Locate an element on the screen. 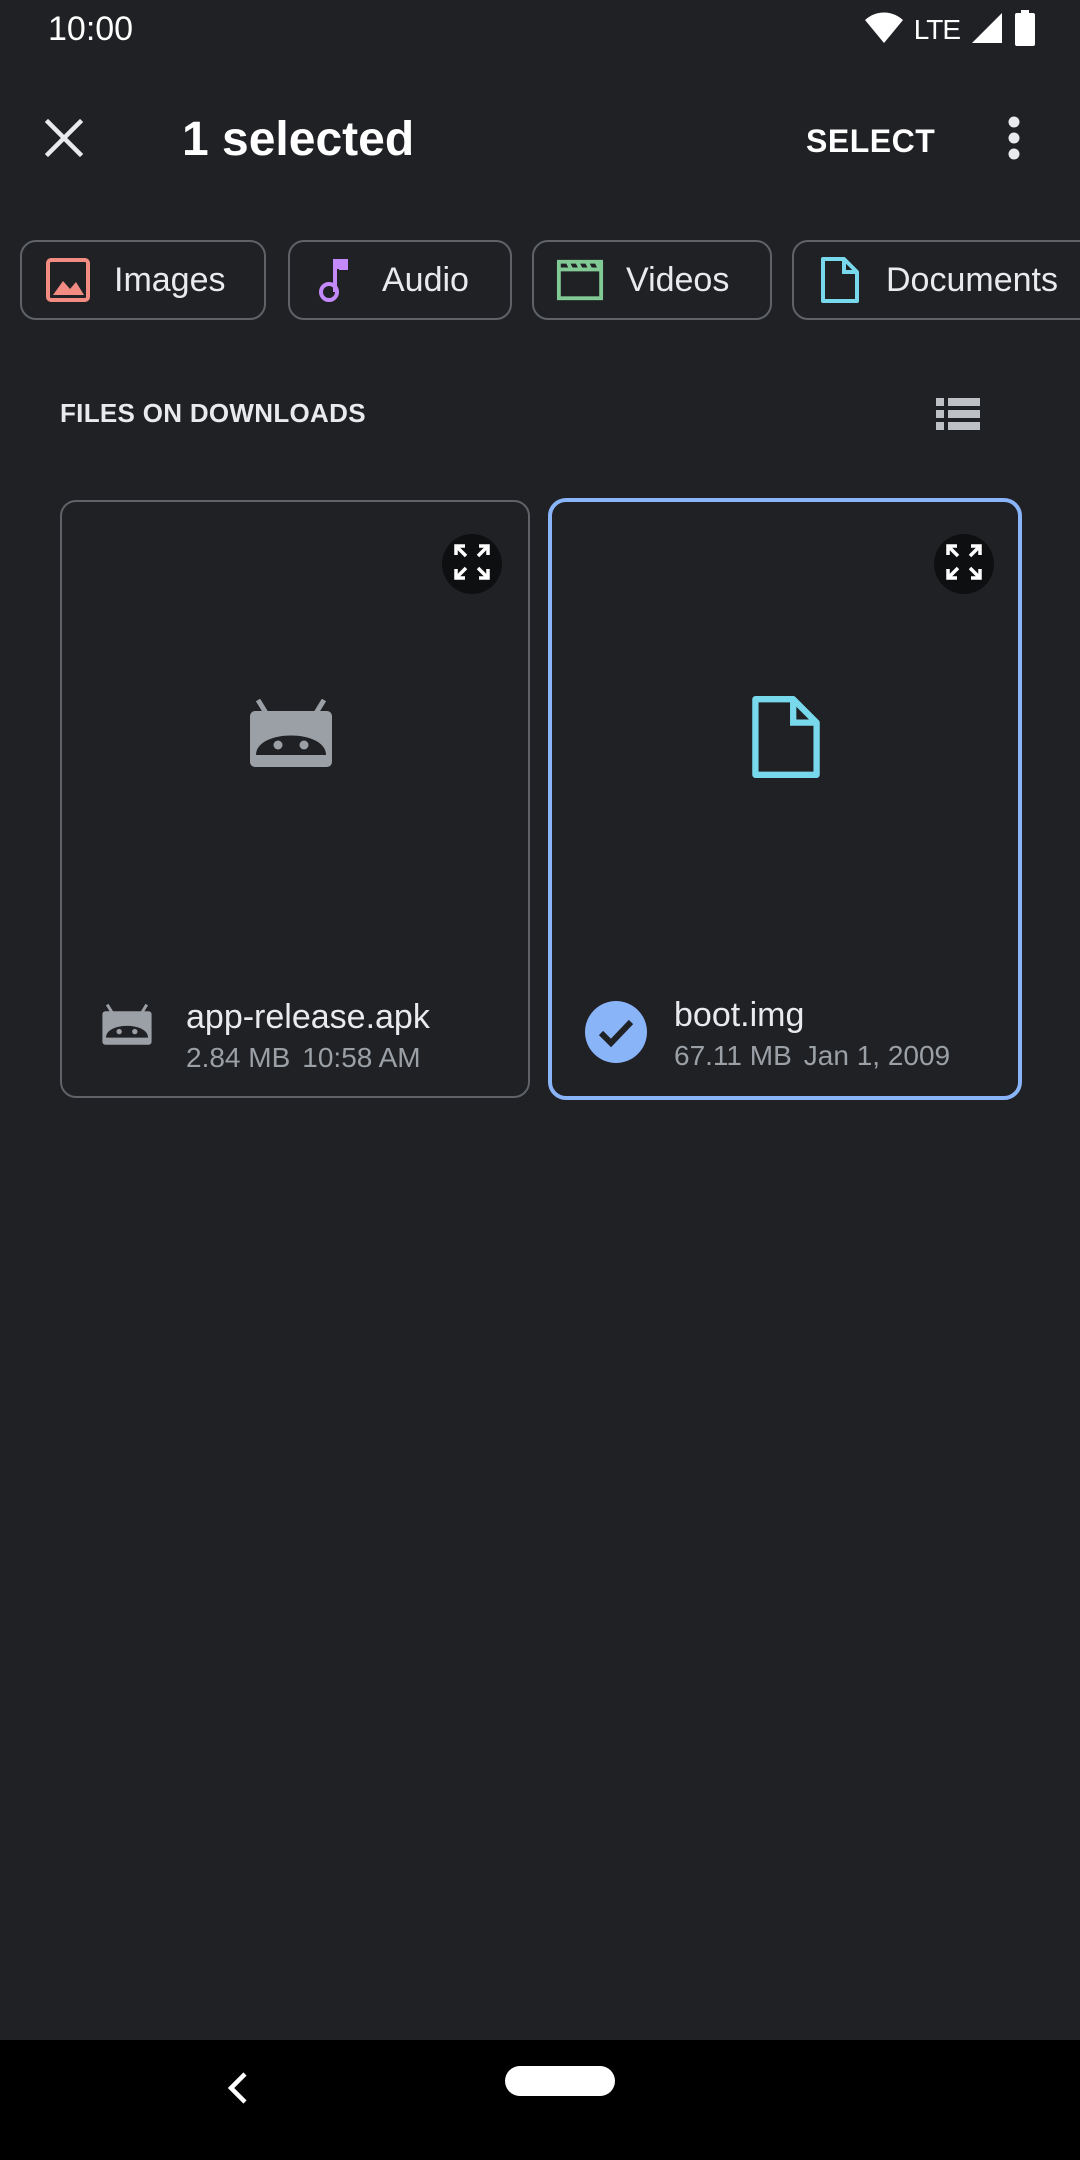 The width and height of the screenshot is (1080, 2160). battery-icon is located at coordinates (1025, 30).